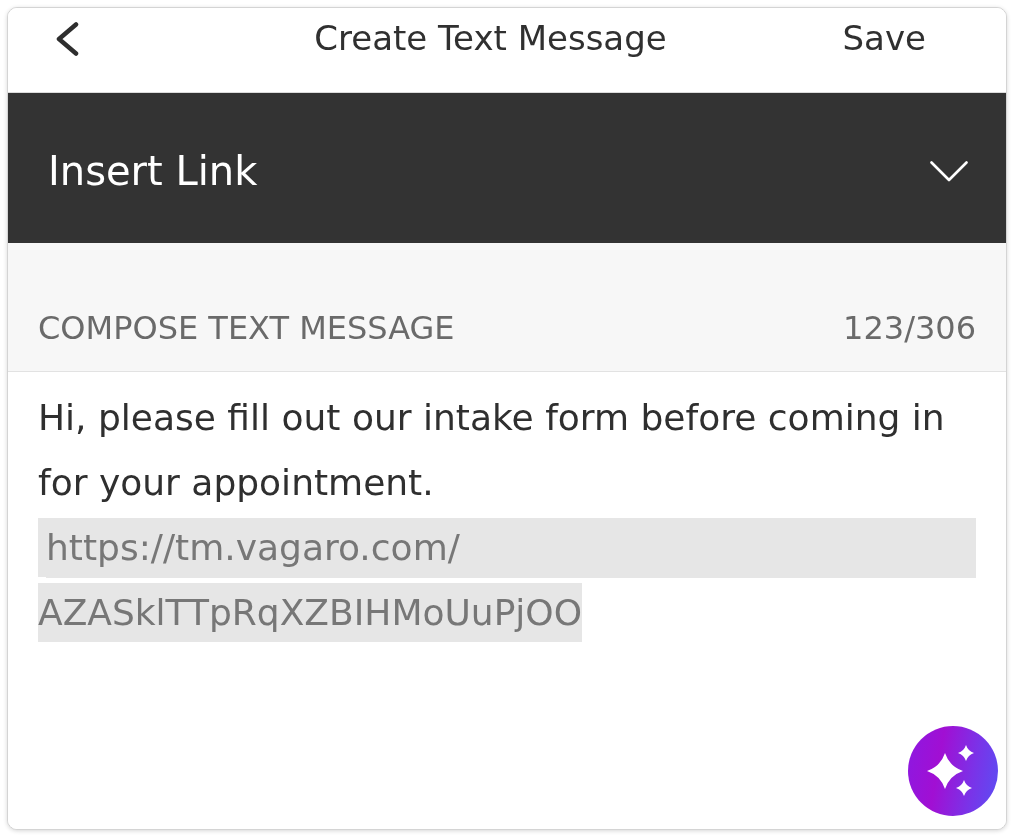  I want to click on back-icon, so click(67, 39).